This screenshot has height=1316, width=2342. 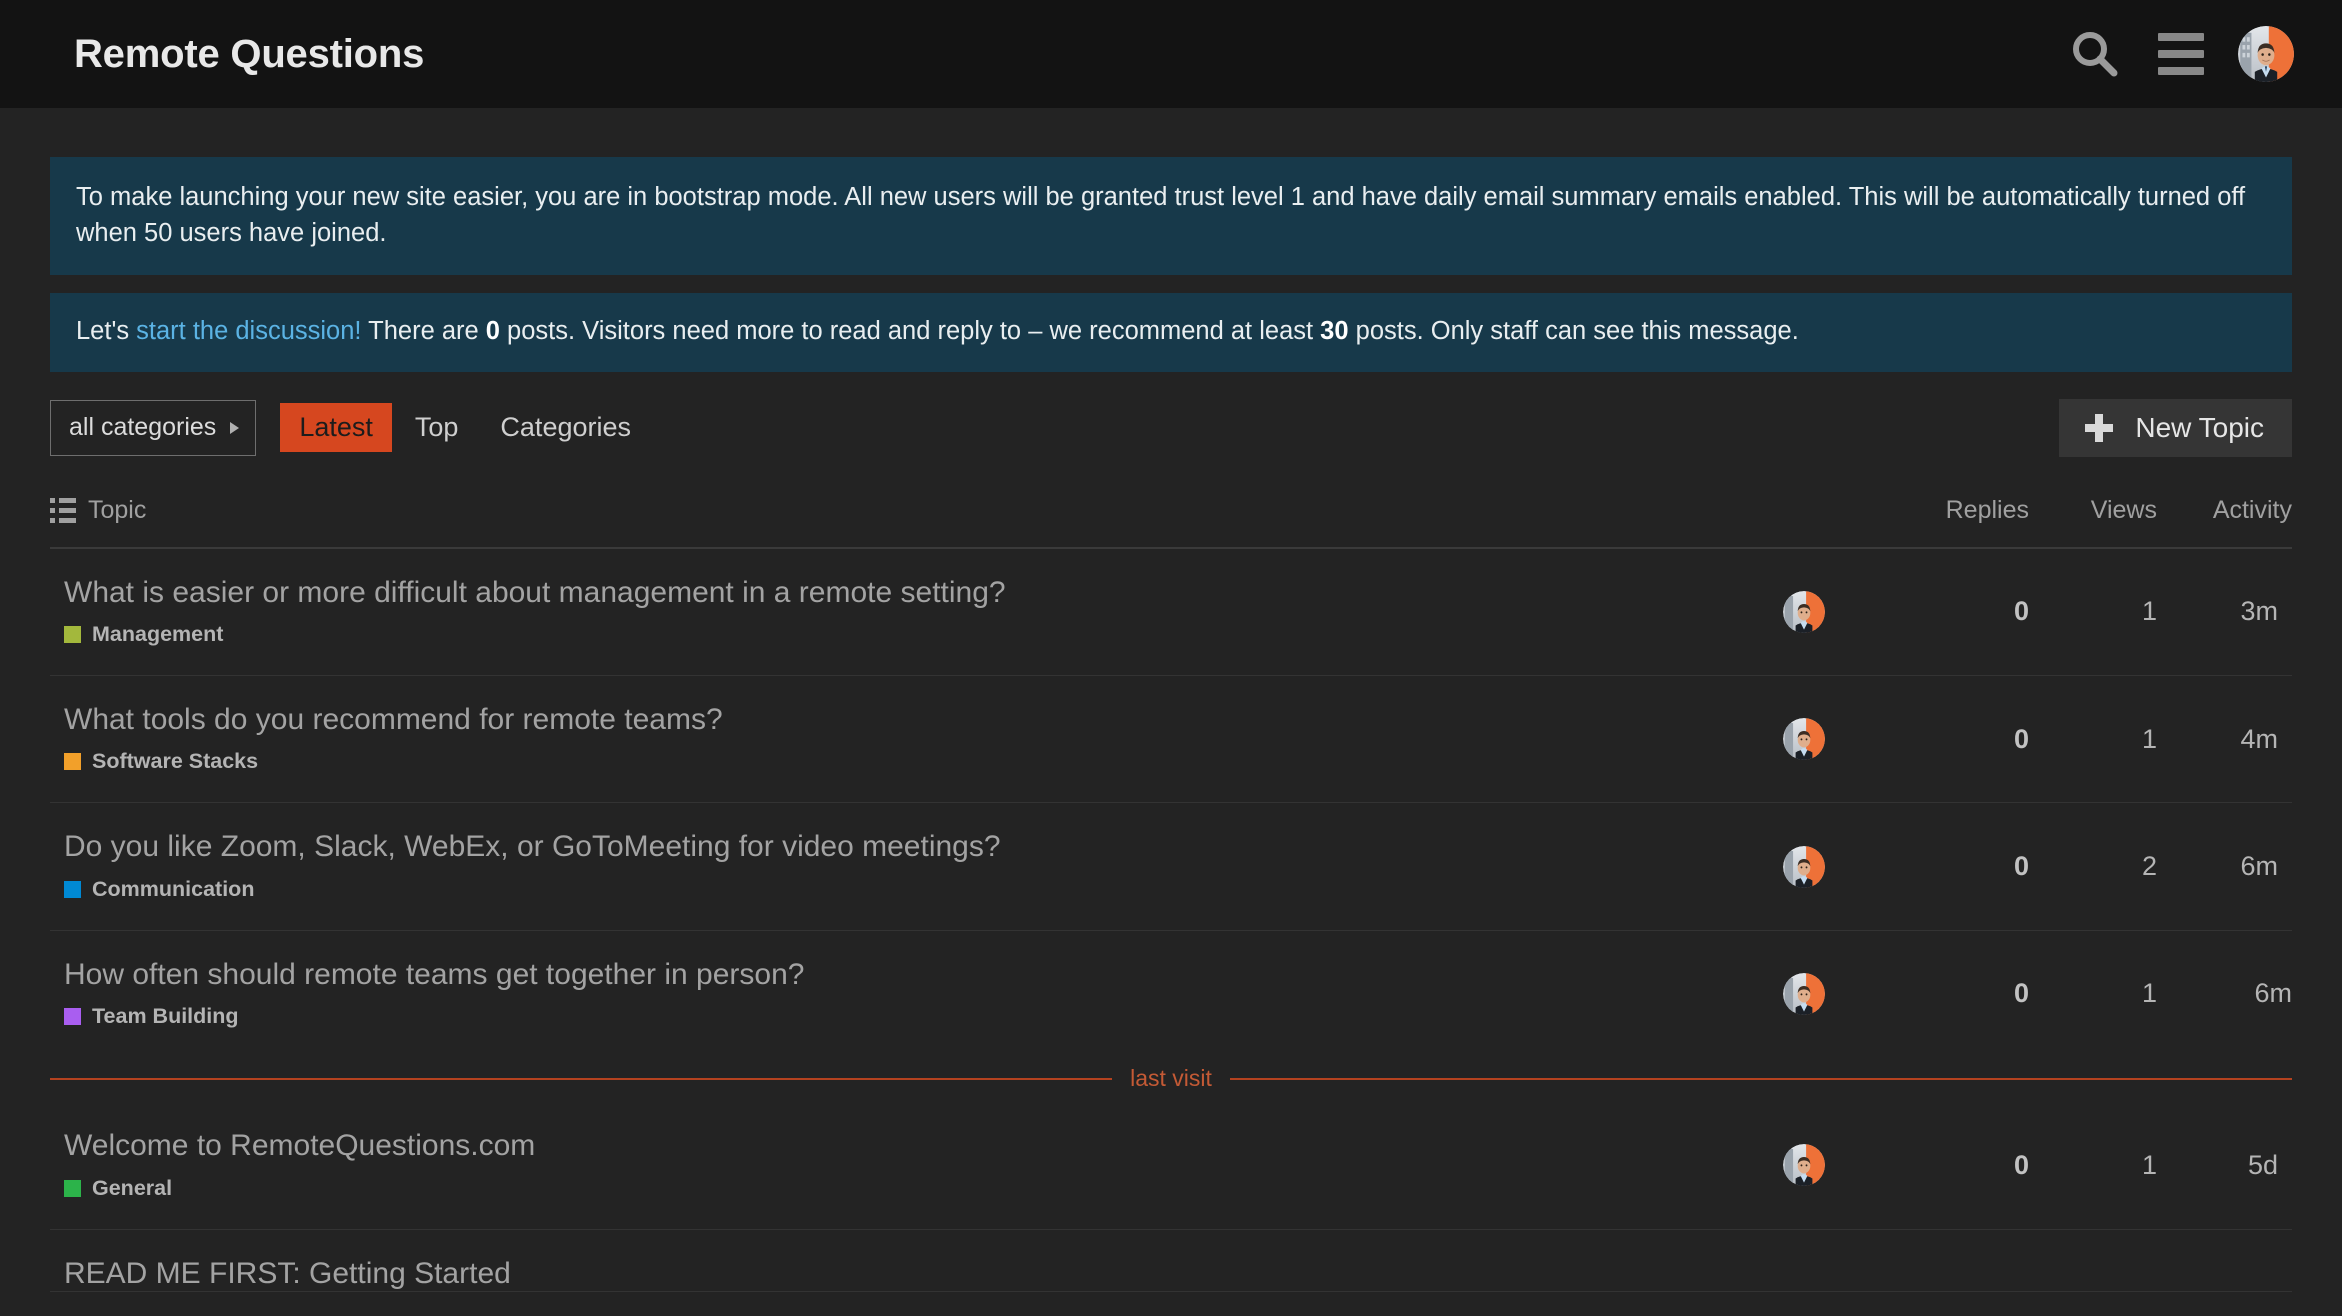 I want to click on table-row: READ ME FIRST: Getting Started, so click(x=1171, y=1260).